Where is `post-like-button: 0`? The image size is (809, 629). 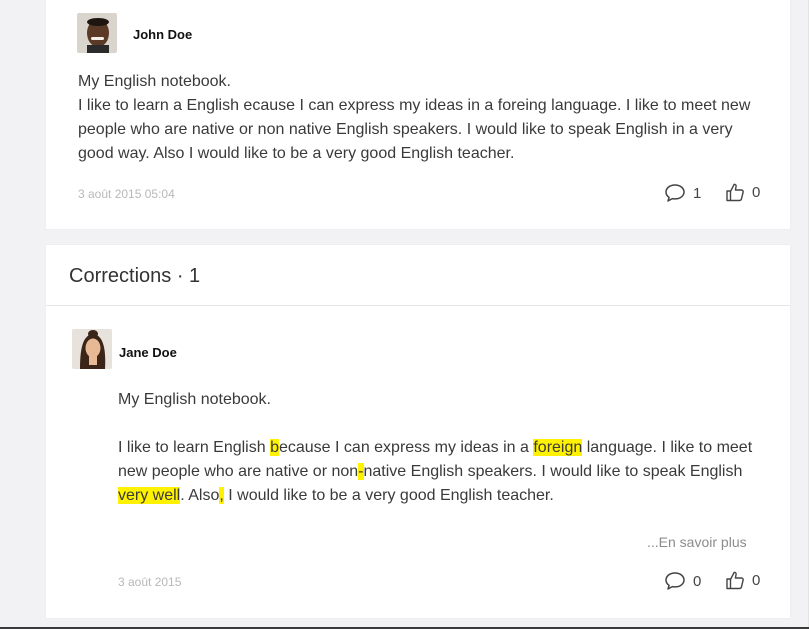
post-like-button: 0 is located at coordinates (742, 192).